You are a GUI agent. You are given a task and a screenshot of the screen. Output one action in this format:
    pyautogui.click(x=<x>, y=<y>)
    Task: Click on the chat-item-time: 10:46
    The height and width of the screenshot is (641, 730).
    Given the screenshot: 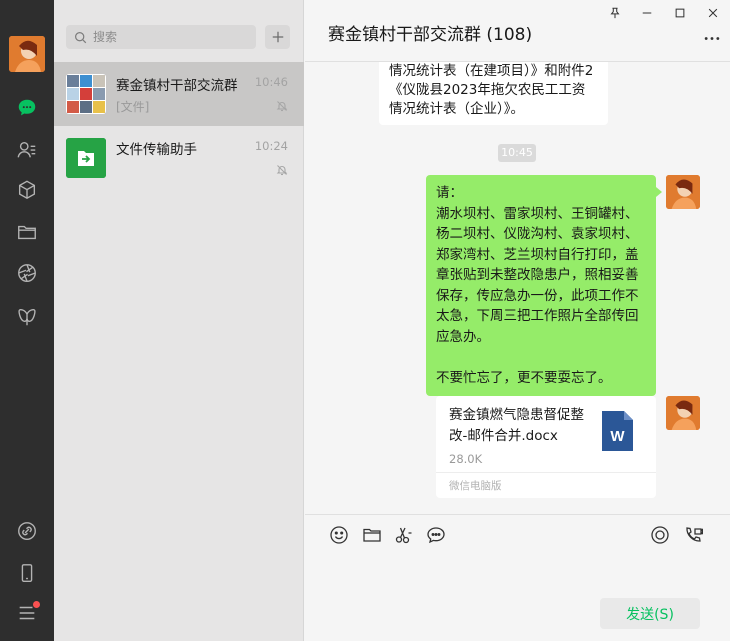 What is the action you would take?
    pyautogui.click(x=271, y=82)
    